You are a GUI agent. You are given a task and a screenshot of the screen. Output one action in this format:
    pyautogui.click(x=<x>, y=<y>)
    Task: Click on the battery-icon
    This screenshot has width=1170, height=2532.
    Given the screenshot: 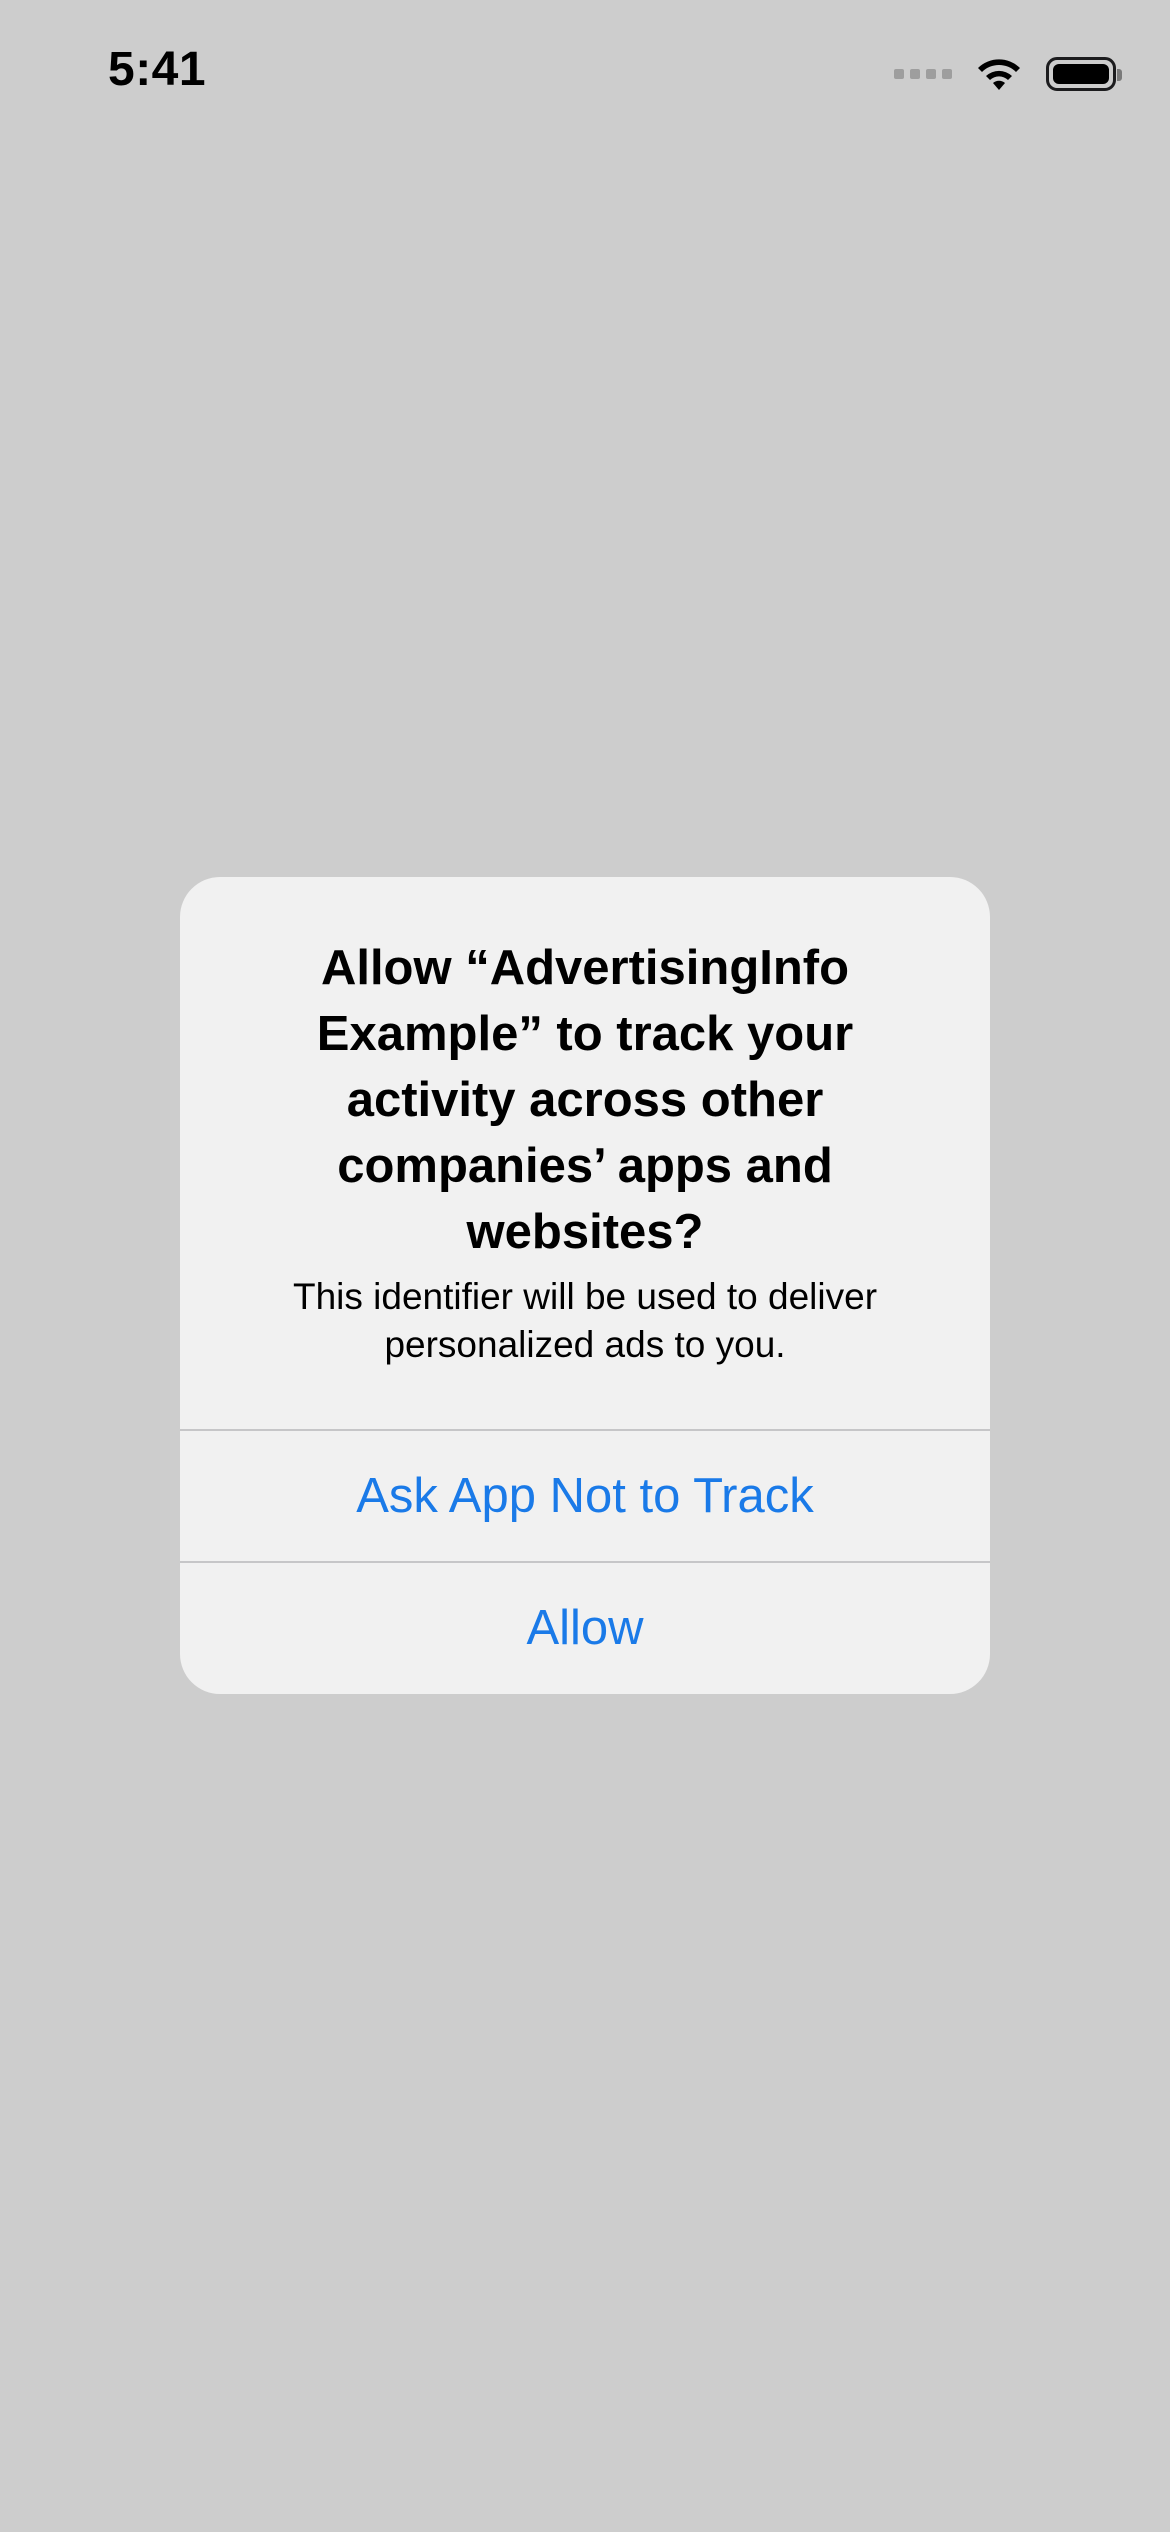 What is the action you would take?
    pyautogui.click(x=1084, y=74)
    